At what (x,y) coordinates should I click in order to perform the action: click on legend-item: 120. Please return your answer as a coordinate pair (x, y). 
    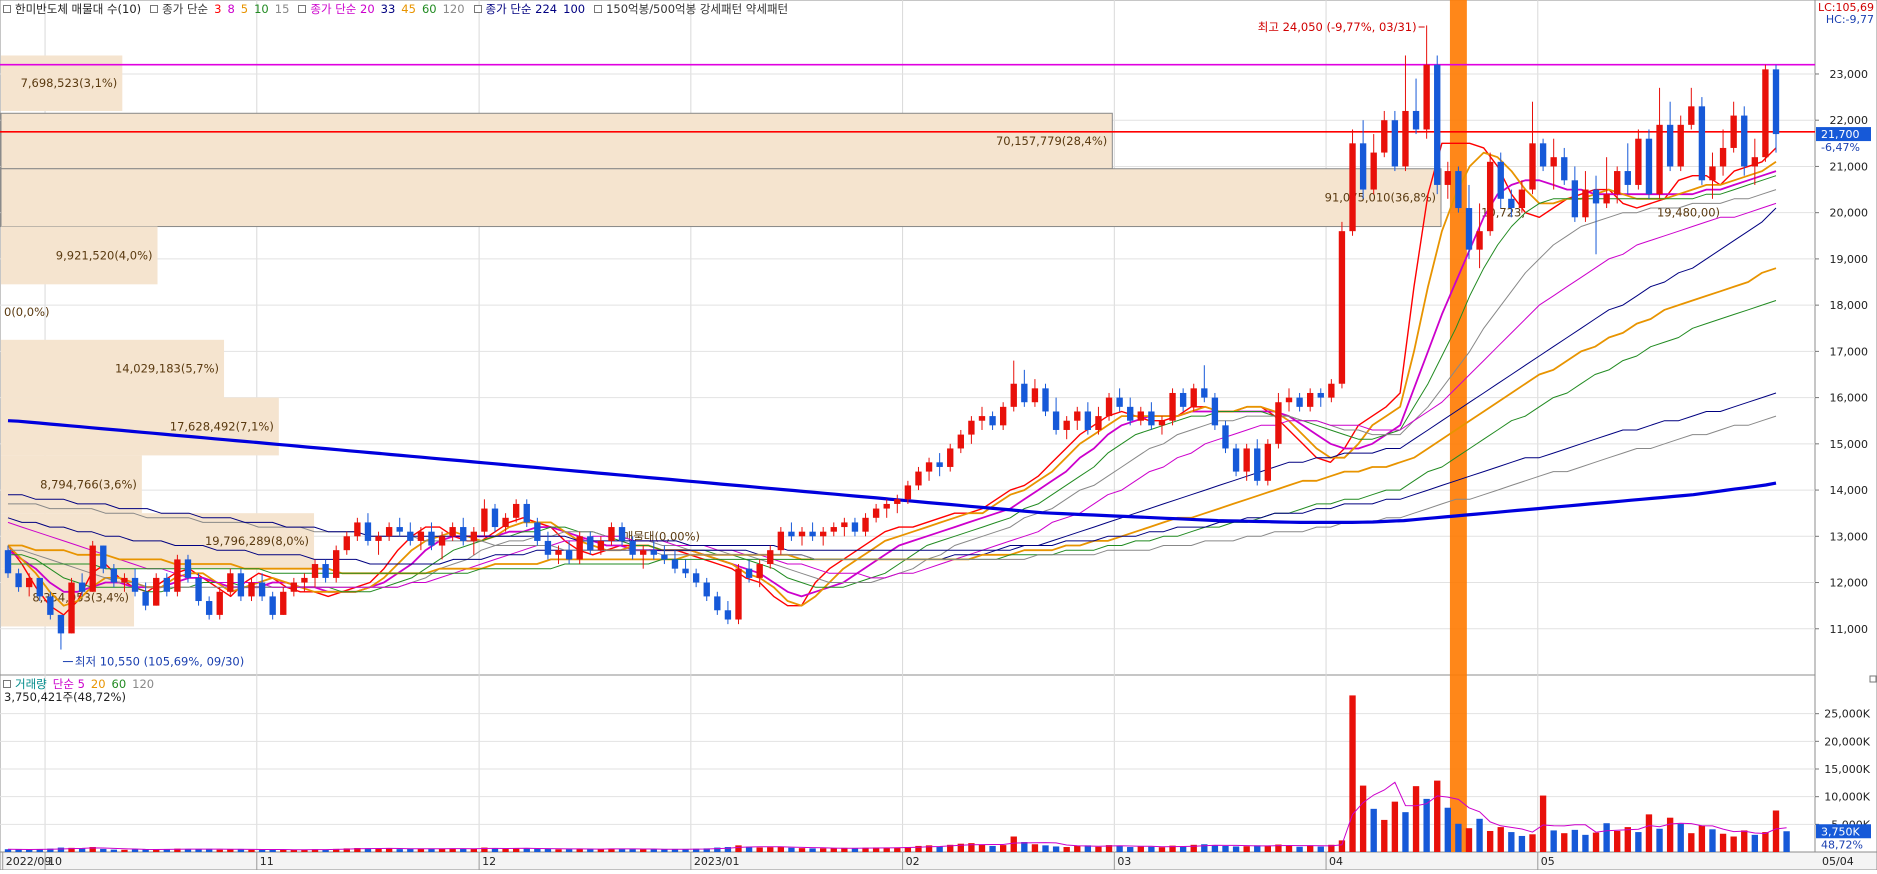
    Looking at the image, I should click on (143, 684).